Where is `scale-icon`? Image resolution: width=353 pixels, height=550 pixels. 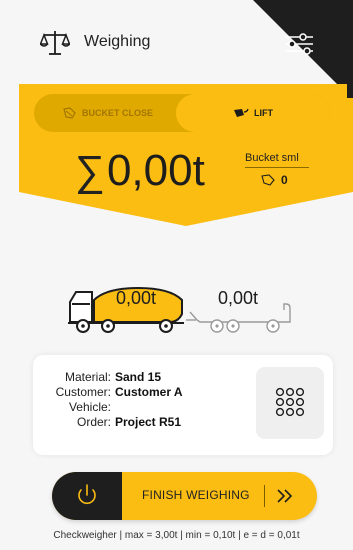
scale-icon is located at coordinates (55, 43).